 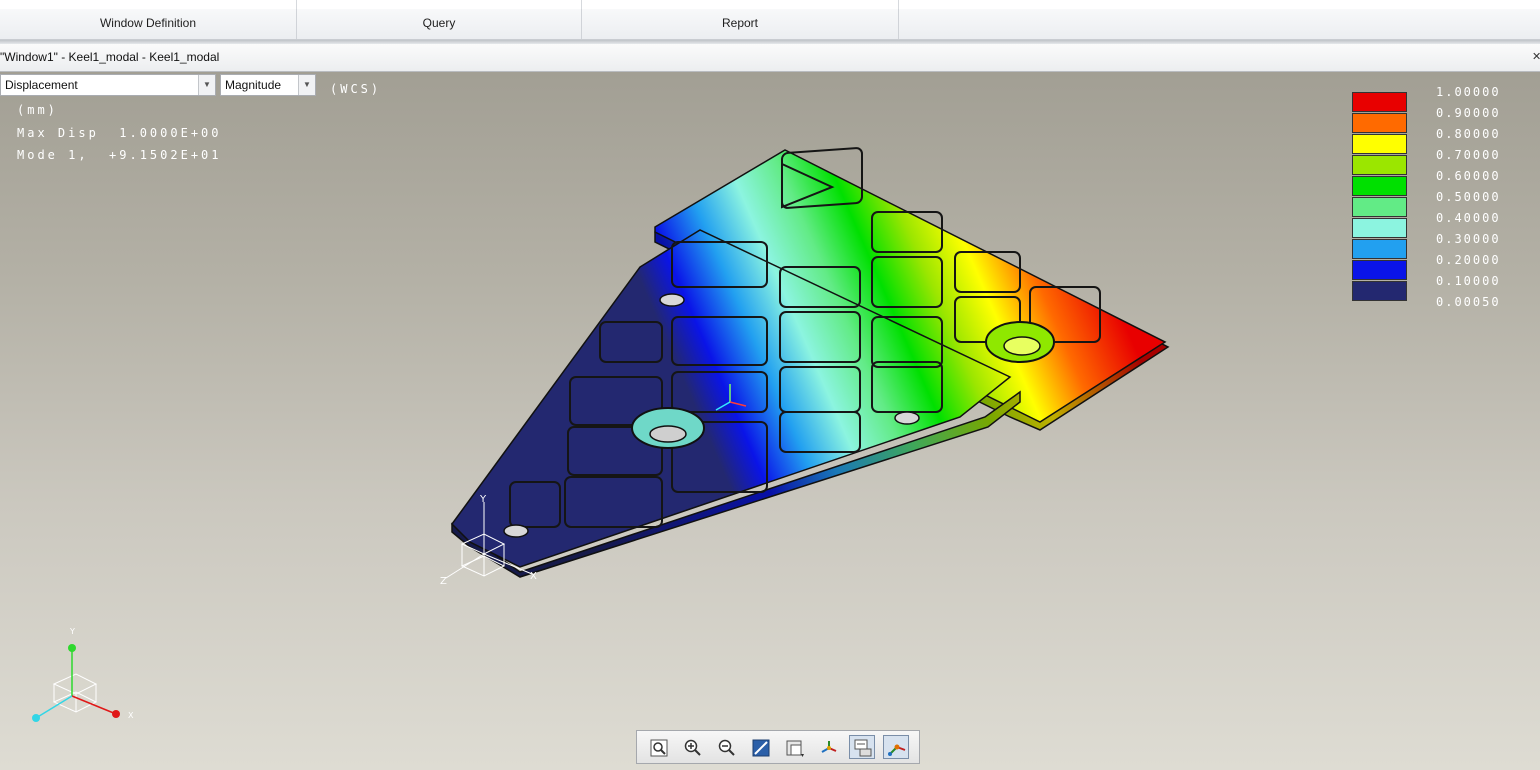 I want to click on repaint-icon, so click(x=761, y=748).